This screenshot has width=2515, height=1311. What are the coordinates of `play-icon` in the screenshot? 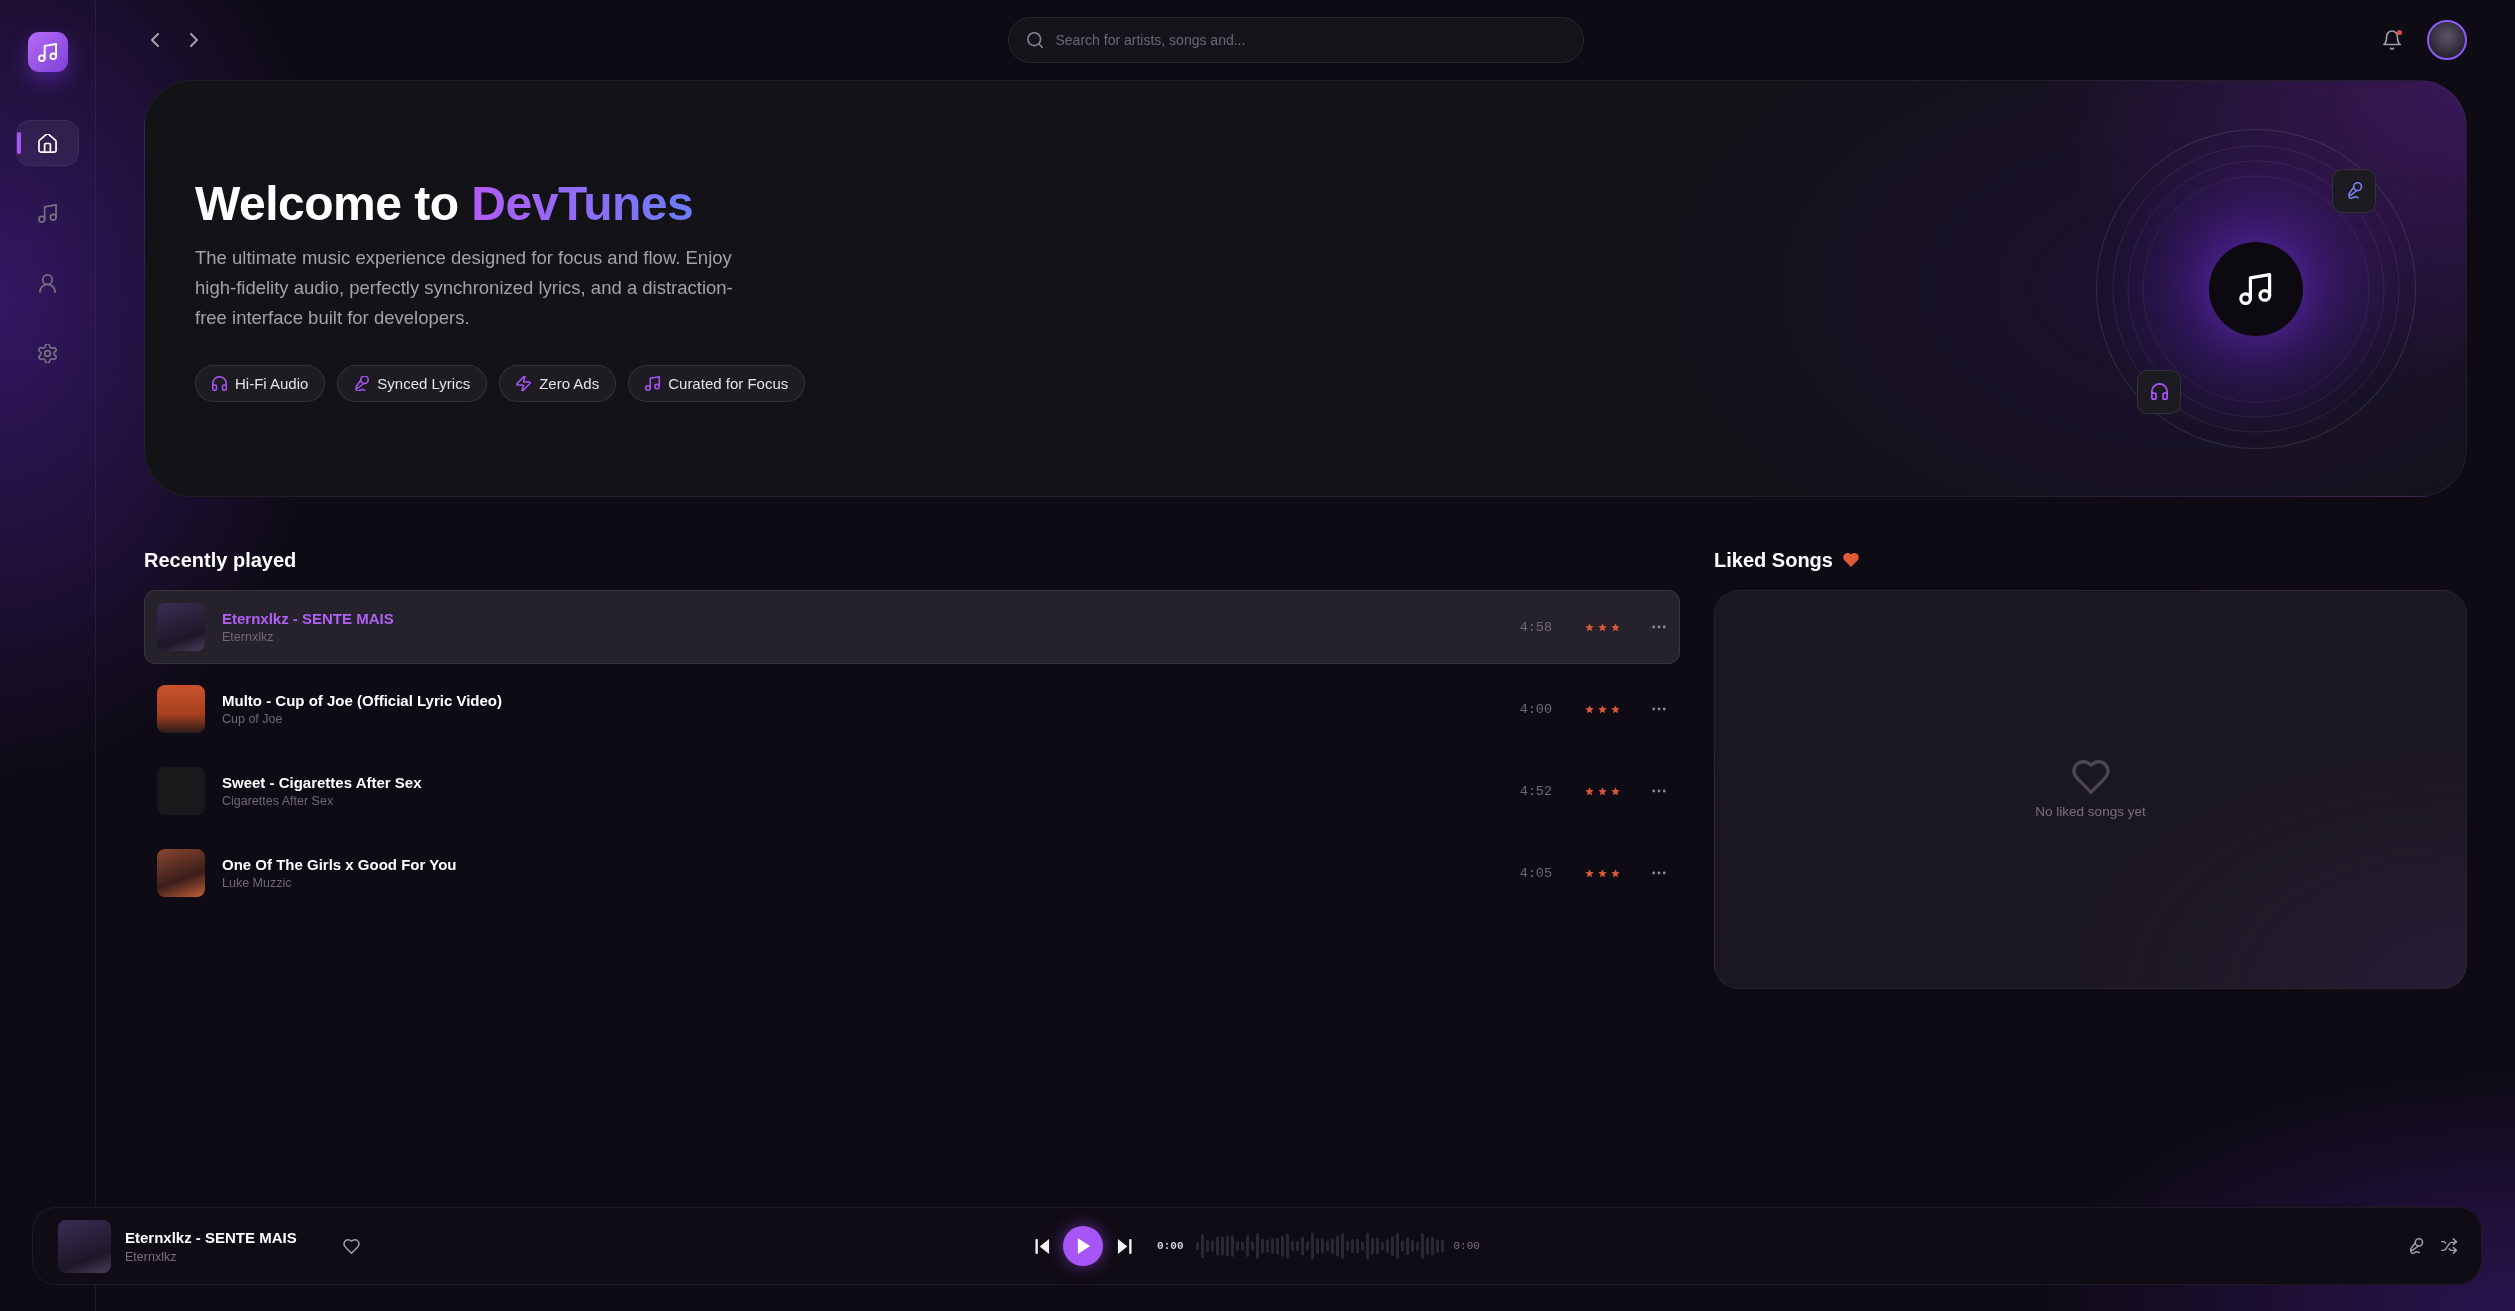 It's located at (1084, 1246).